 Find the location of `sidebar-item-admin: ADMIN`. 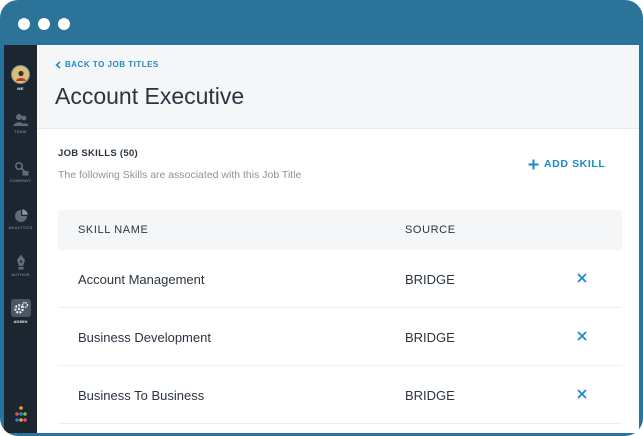

sidebar-item-admin: ADMIN is located at coordinates (20, 319).